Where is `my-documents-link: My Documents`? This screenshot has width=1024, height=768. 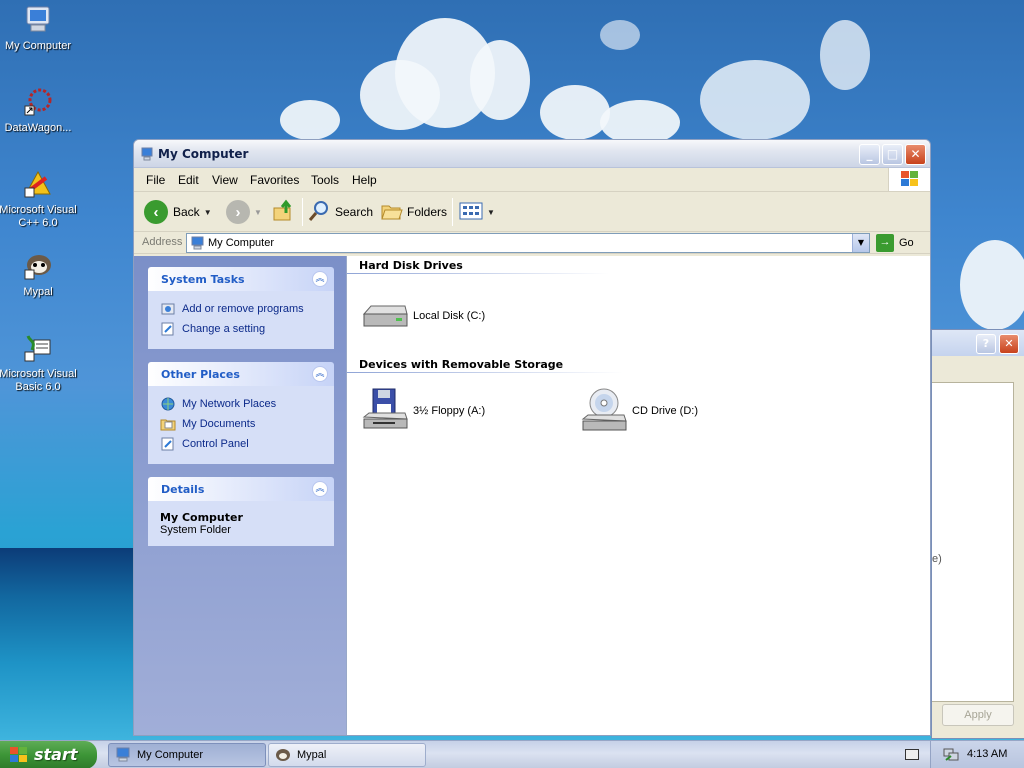 my-documents-link: My Documents is located at coordinates (242, 424).